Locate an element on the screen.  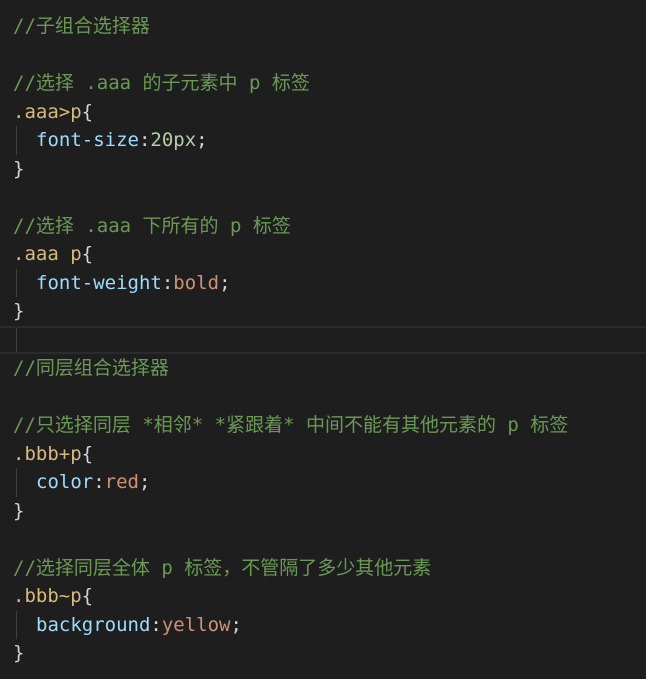
css-selector: .aaa p is located at coordinates (47, 254).